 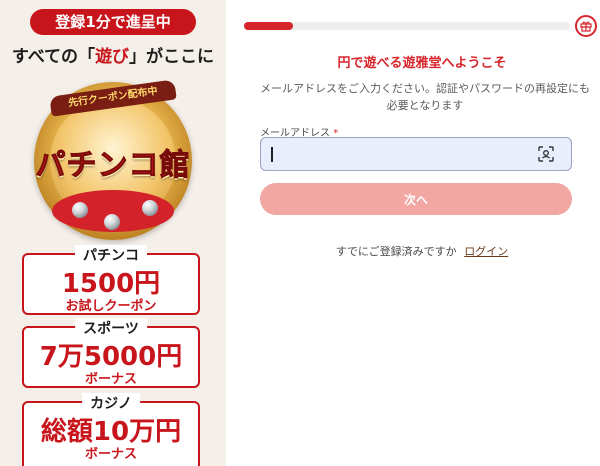 I want to click on promo-card-casino: カジノ 総額10万円 ボーナス, so click(x=111, y=429).